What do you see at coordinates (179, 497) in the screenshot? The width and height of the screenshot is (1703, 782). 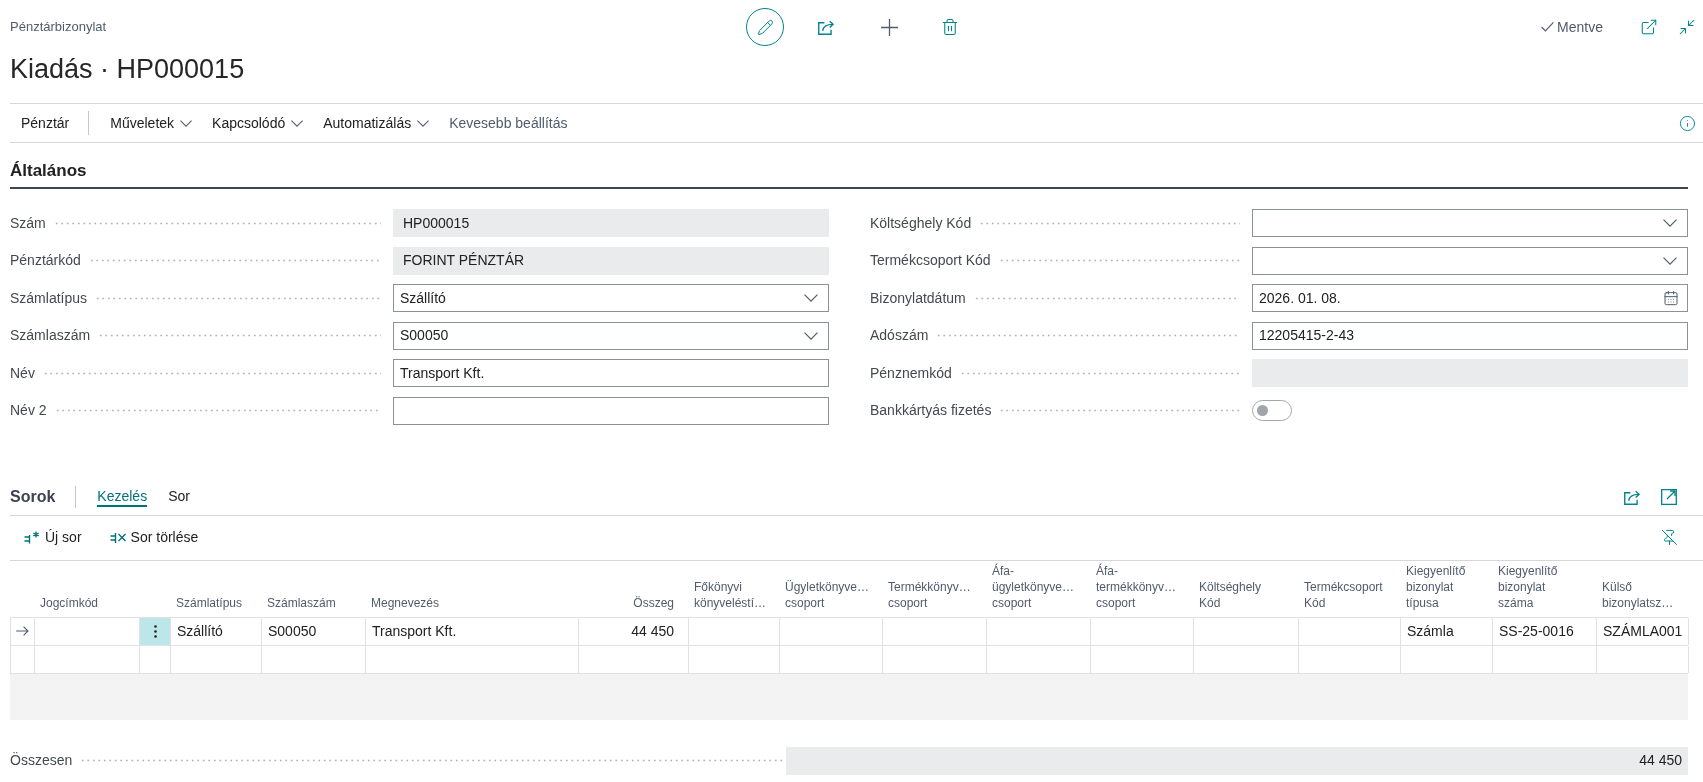 I see `tab: Sor` at bounding box center [179, 497].